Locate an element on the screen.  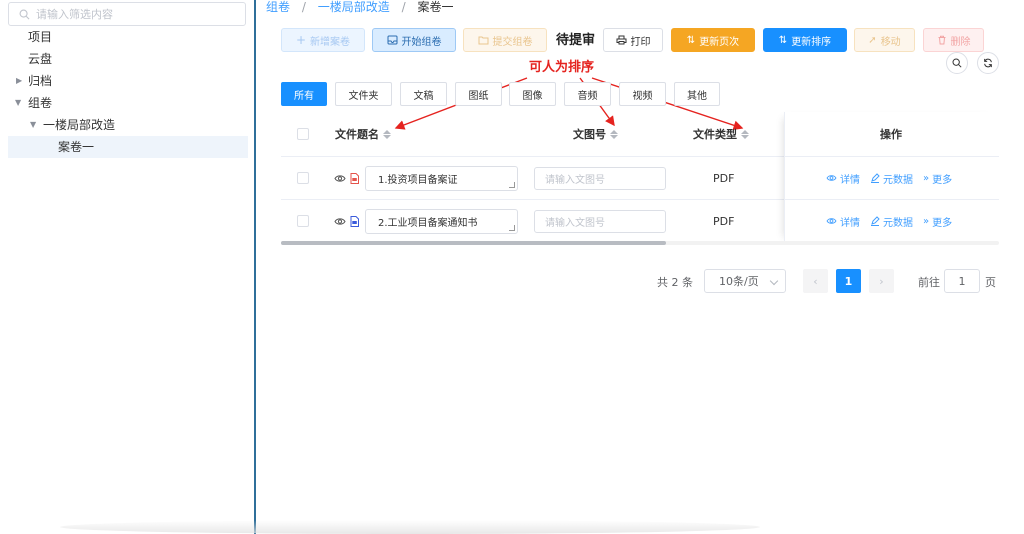
breadcrumb-current: 案卷一 is located at coordinates (435, 7).